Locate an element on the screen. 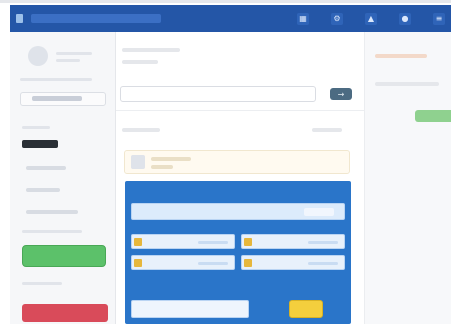 The width and height of the screenshot is (451, 324). content-title-line is located at coordinates (151, 50).